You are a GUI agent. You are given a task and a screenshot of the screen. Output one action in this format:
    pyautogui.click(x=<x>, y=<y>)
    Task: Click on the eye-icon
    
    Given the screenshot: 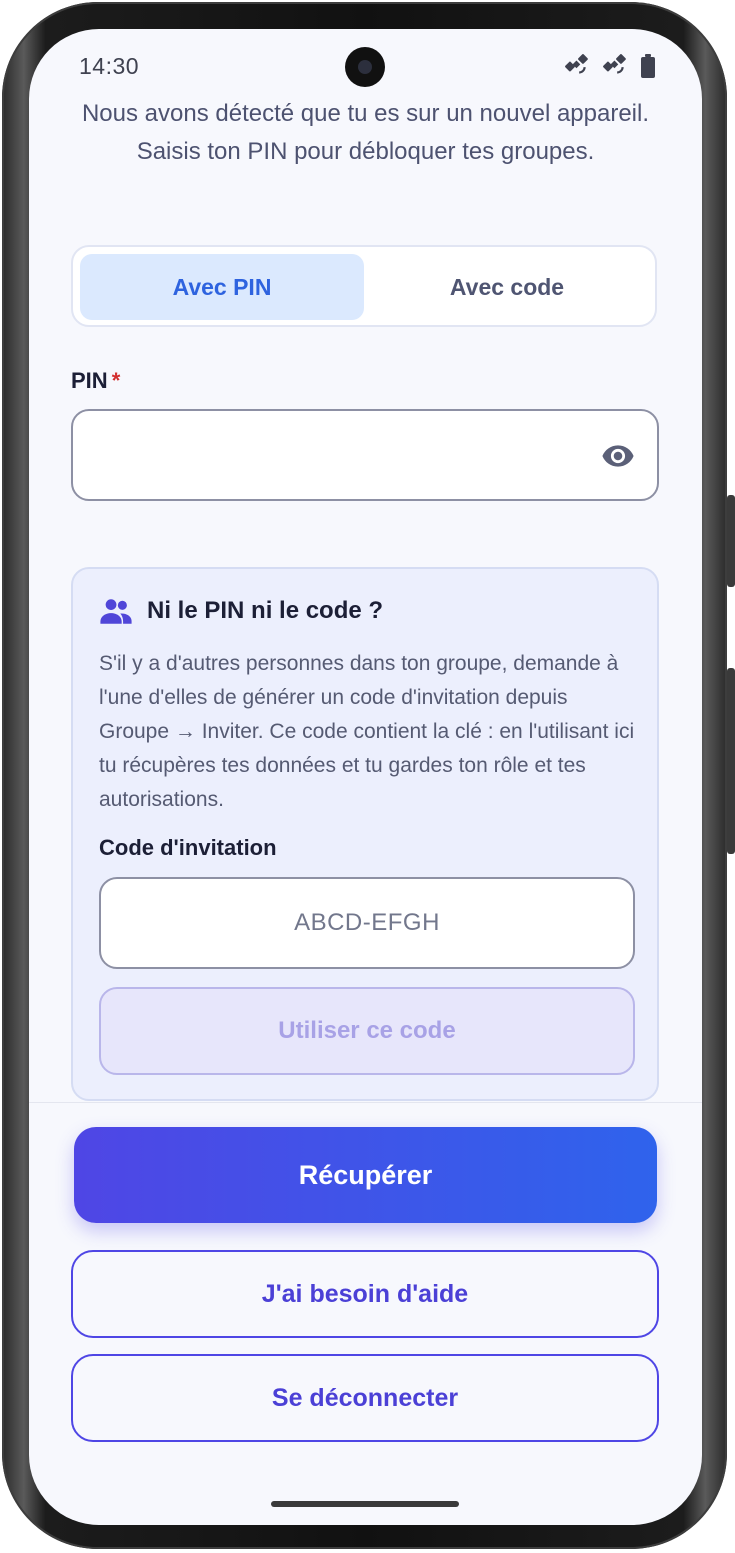 What is the action you would take?
    pyautogui.click(x=618, y=456)
    